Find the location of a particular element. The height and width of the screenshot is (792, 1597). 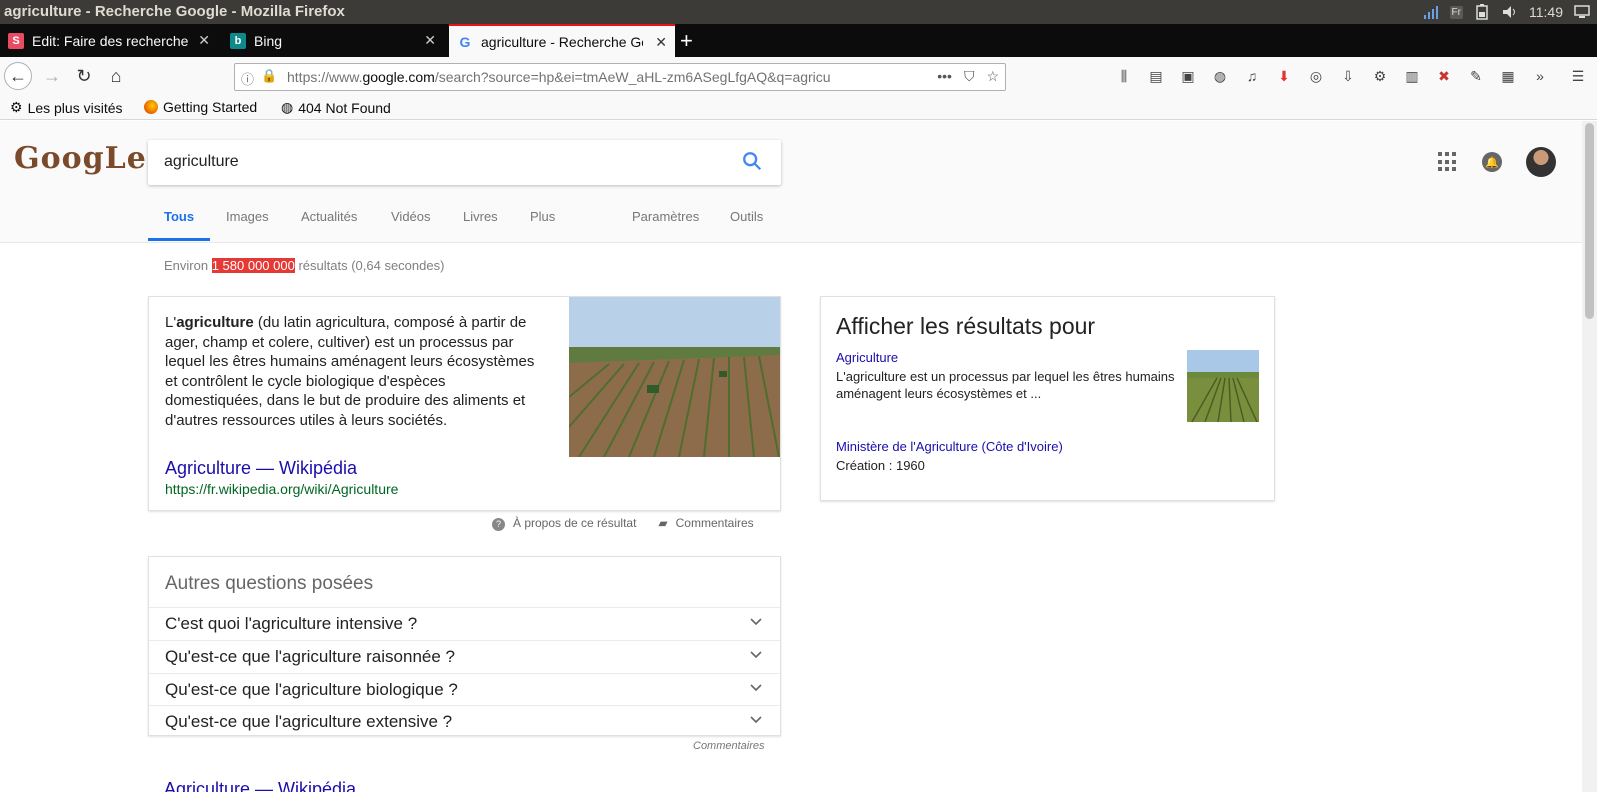

toolbar-icons: ⫼ ▤ ▣ ◍ ♫ ⬇ ◎ ⇩ ⚙ ▥ ✖ ✎ ▦ » ☰ is located at coordinates (1351, 76).